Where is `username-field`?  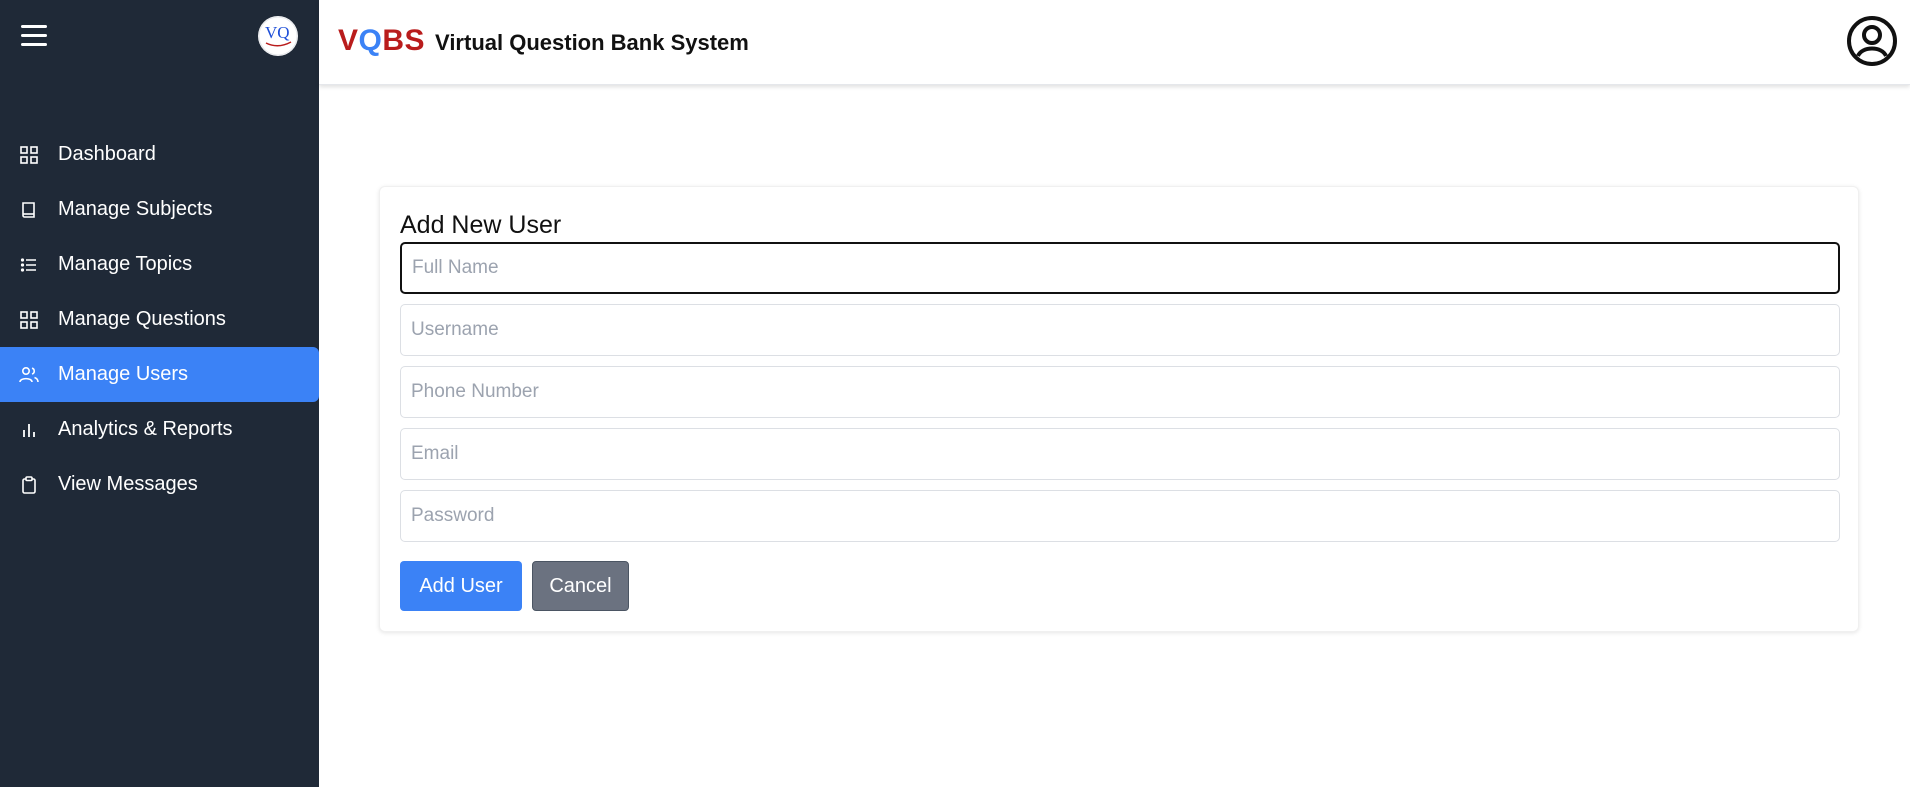 username-field is located at coordinates (1120, 330).